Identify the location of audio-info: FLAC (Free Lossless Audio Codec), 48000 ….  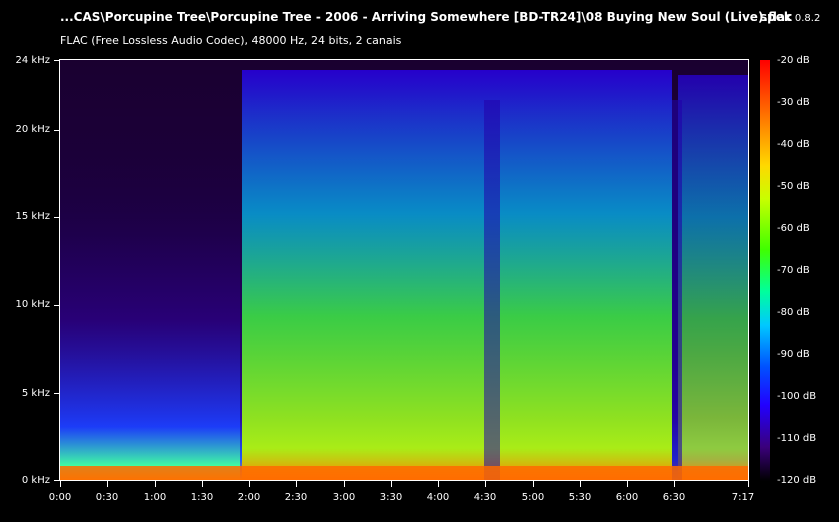
(231, 40).